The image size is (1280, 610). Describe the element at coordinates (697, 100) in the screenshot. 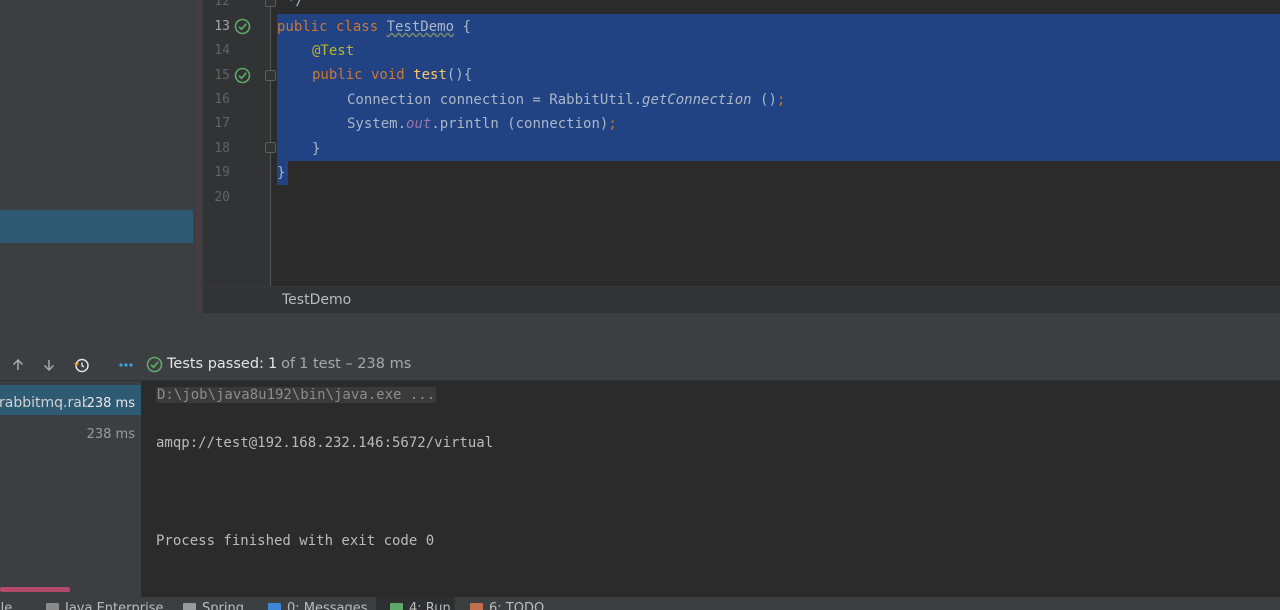

I see `static-method-call: getConnection` at that location.